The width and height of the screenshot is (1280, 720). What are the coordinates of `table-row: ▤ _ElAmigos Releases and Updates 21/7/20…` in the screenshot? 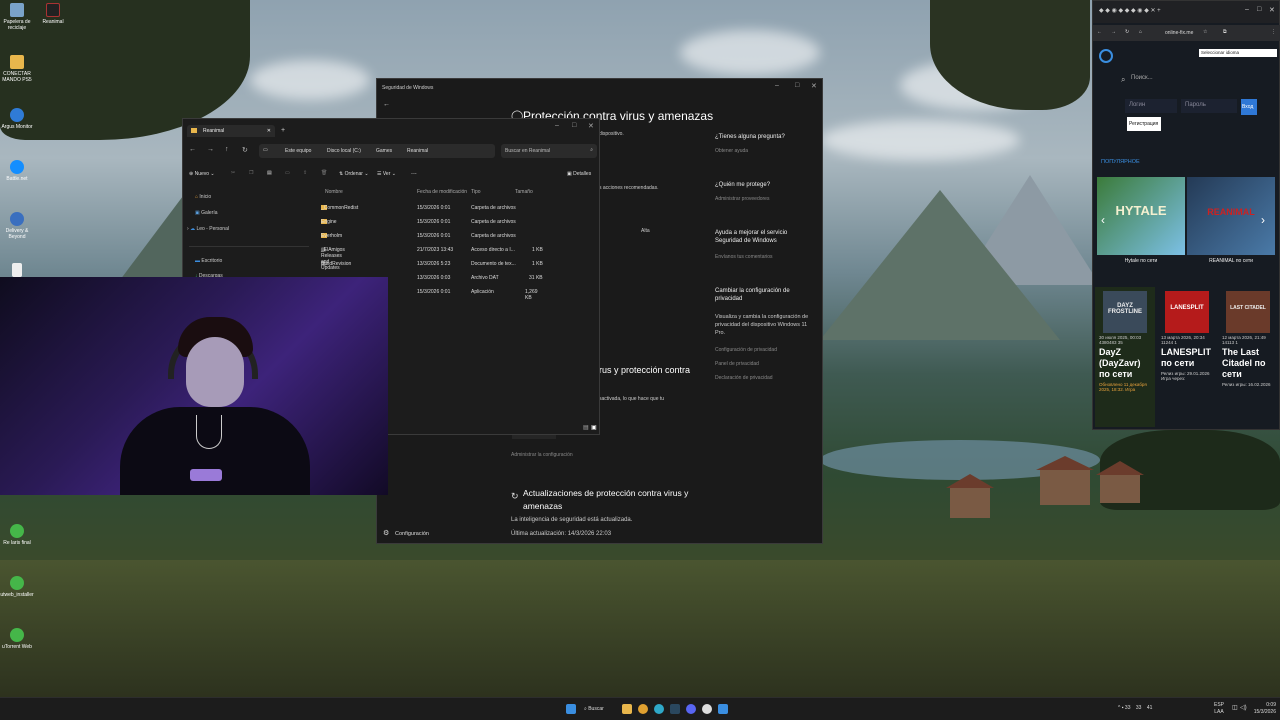 It's located at (431, 259).